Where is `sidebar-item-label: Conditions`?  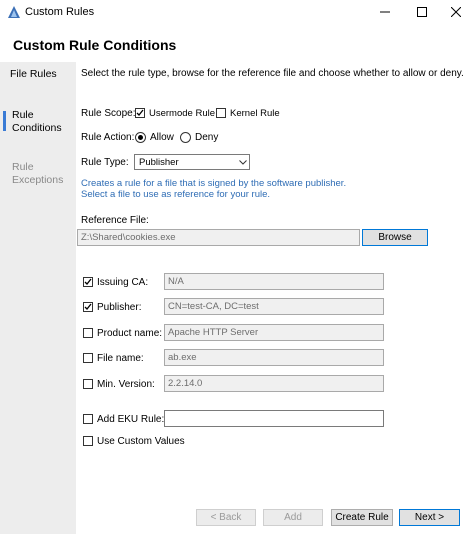
sidebar-item-label: Conditions is located at coordinates (37, 128).